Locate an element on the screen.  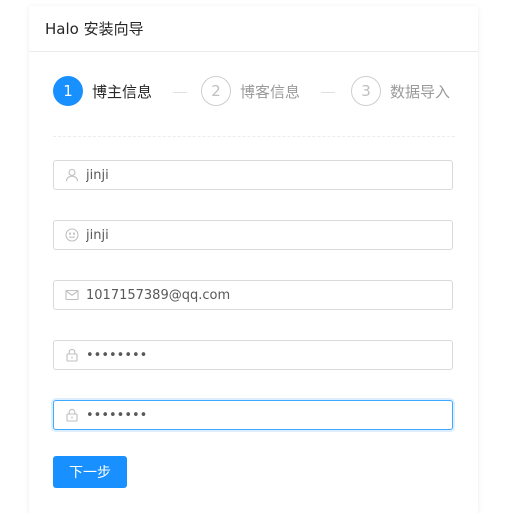
step-1: 1 博主信息 is located at coordinates (102, 91).